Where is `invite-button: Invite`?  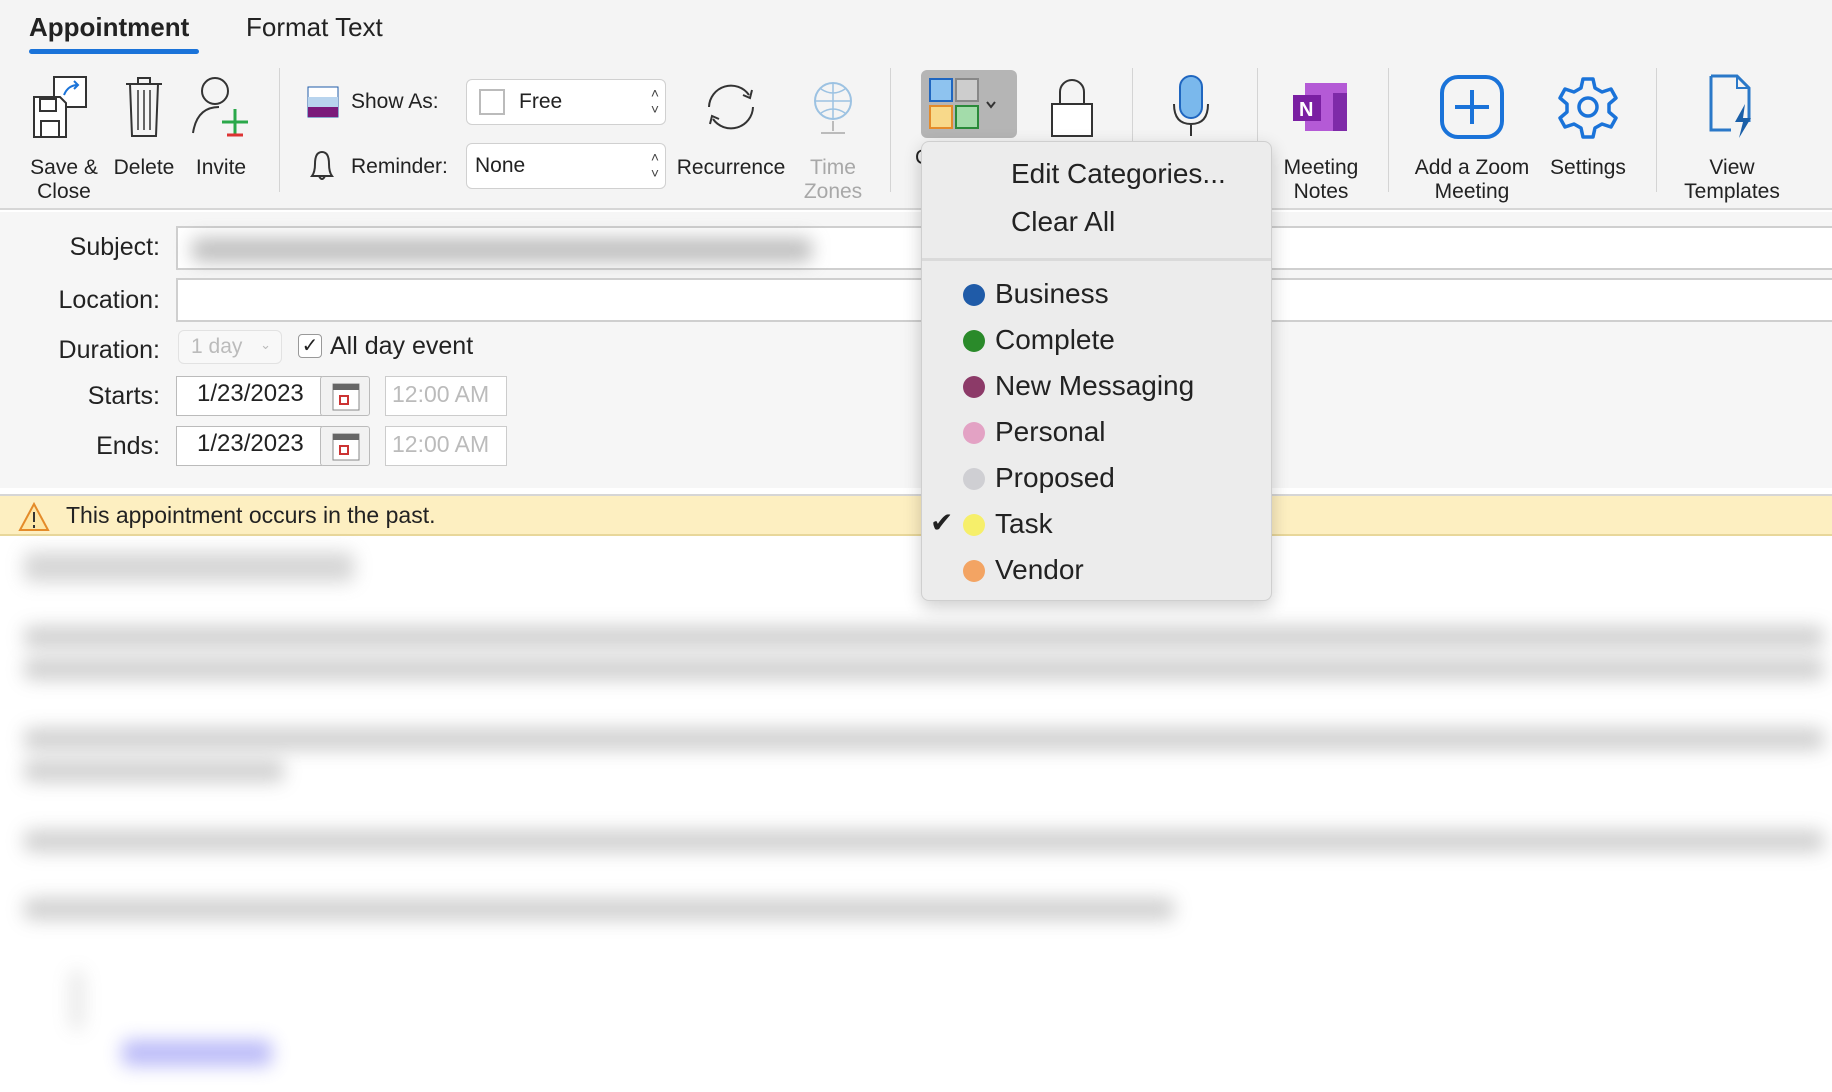
invite-button: Invite is located at coordinates (221, 126).